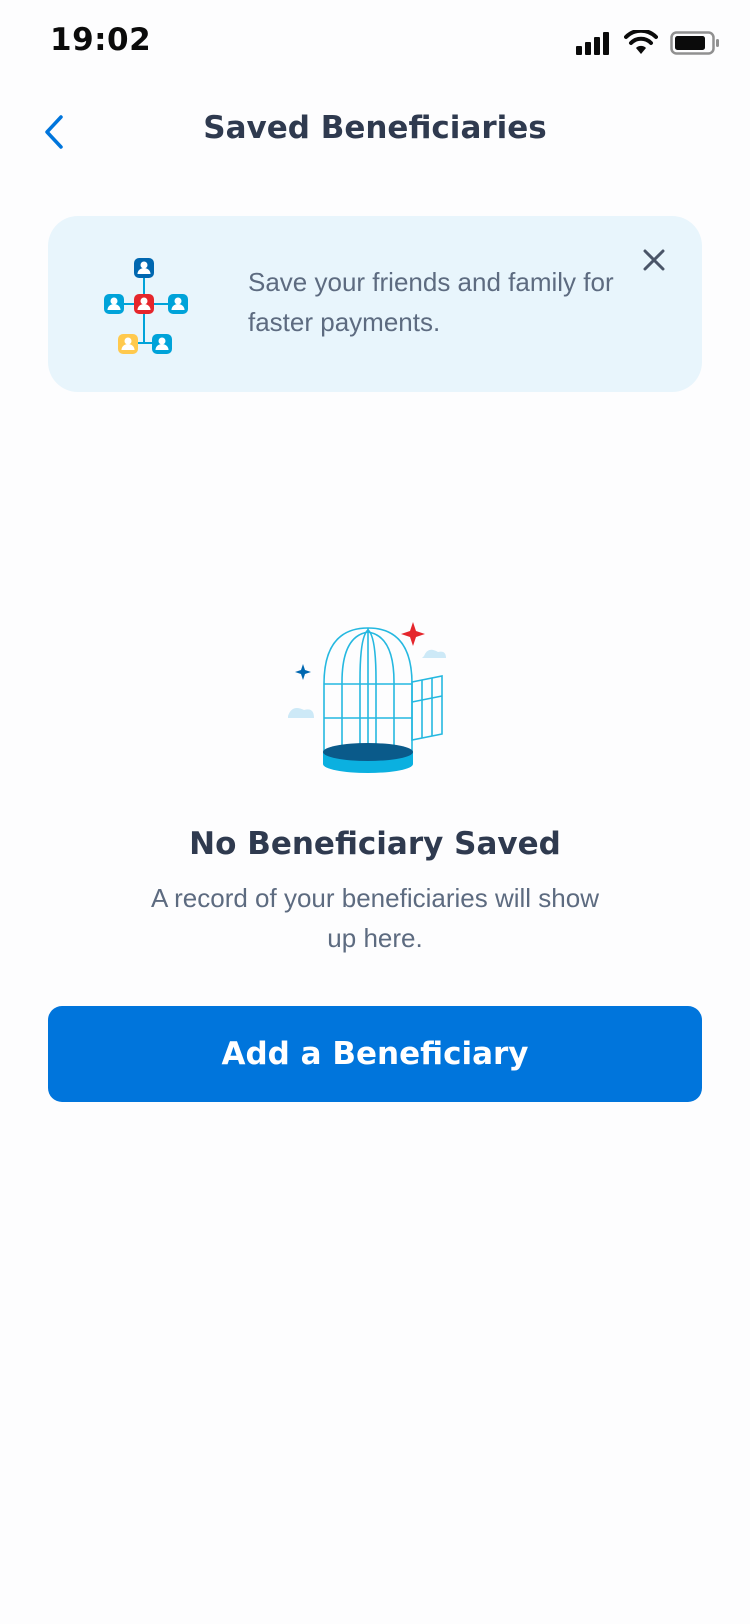 The image size is (750, 1624). I want to click on banner-close-button, so click(654, 260).